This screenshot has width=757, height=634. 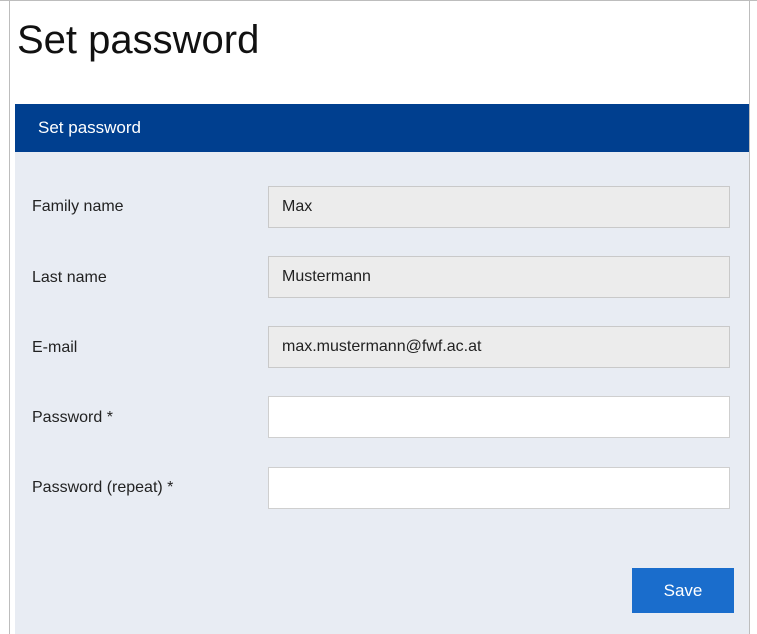 I want to click on frame-top-border, so click(x=378, y=0).